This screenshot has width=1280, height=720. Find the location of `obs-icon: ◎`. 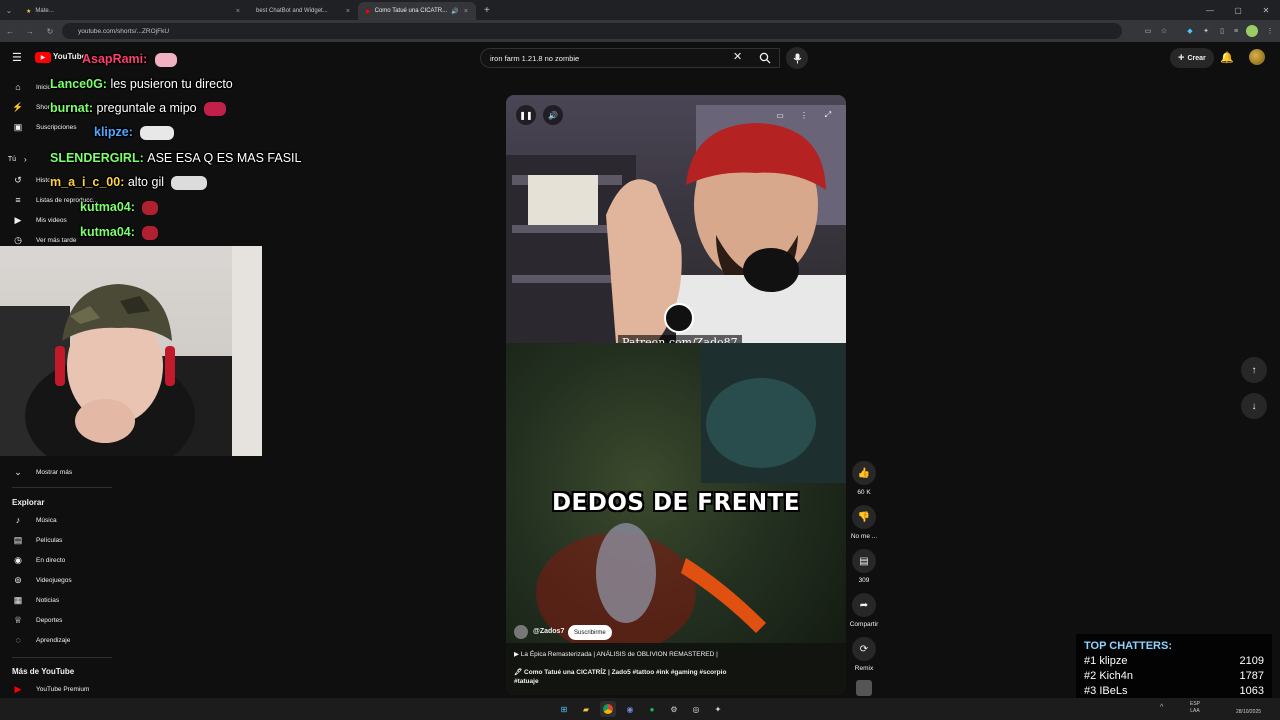

obs-icon: ◎ is located at coordinates (696, 709).